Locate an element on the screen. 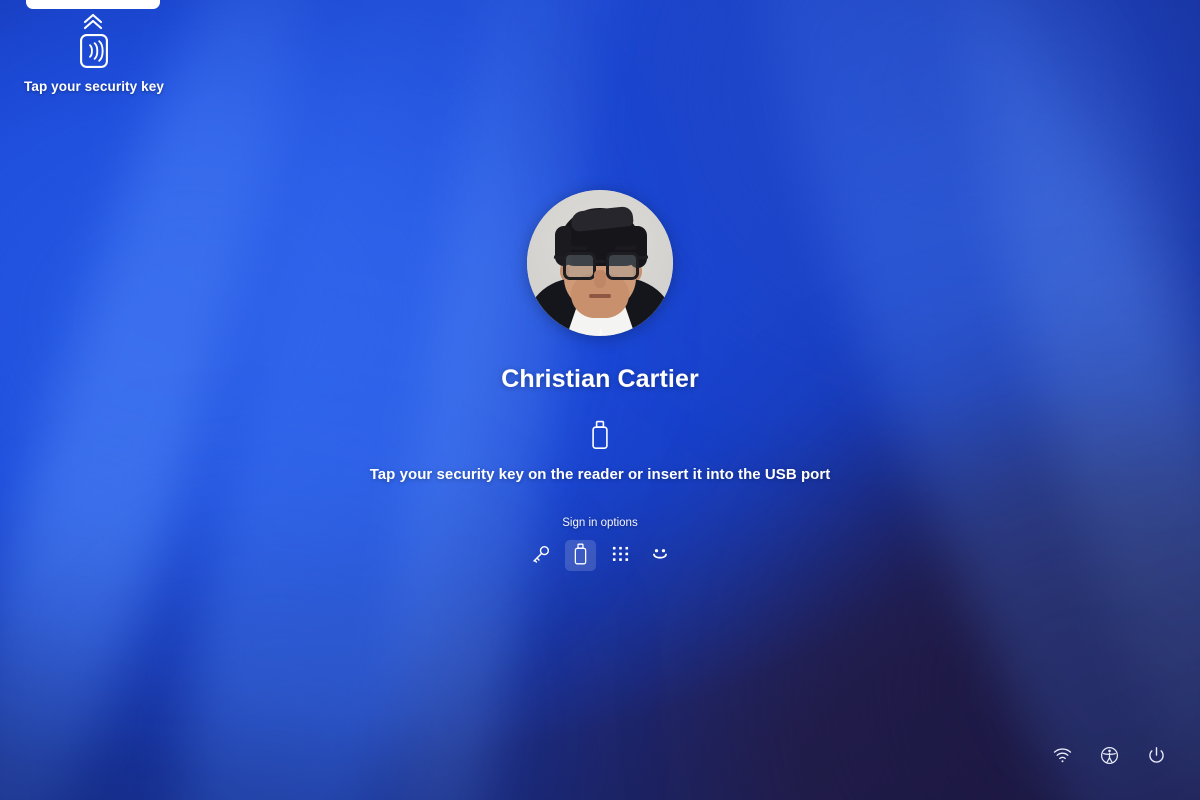  accessibility-icon is located at coordinates (1109, 757).